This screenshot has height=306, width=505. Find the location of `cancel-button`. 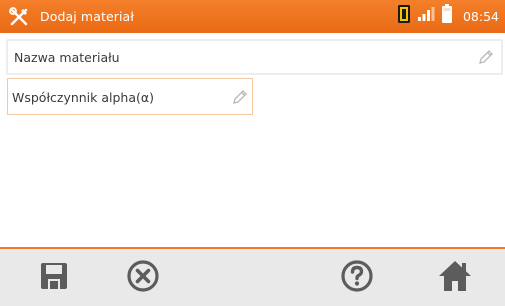

cancel-button is located at coordinates (143, 278).